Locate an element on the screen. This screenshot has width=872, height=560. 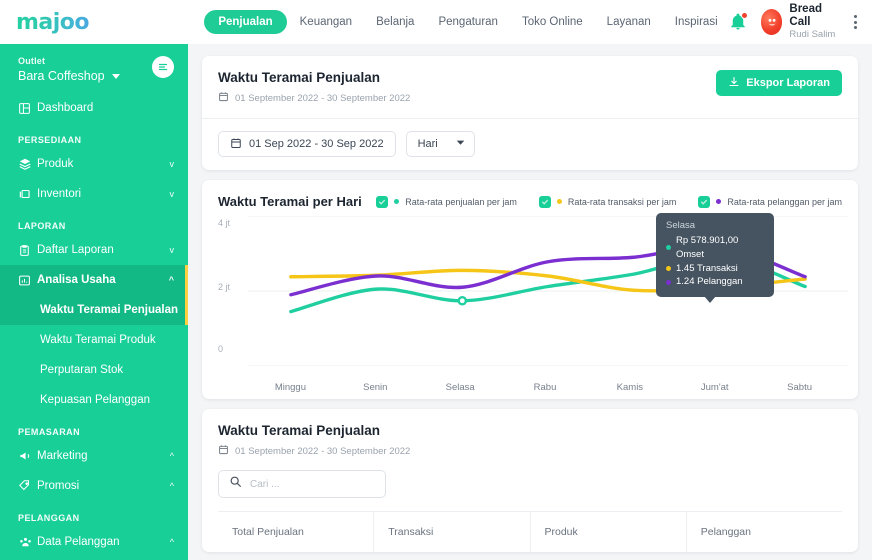
tooltip-dot-omset is located at coordinates (668, 248).